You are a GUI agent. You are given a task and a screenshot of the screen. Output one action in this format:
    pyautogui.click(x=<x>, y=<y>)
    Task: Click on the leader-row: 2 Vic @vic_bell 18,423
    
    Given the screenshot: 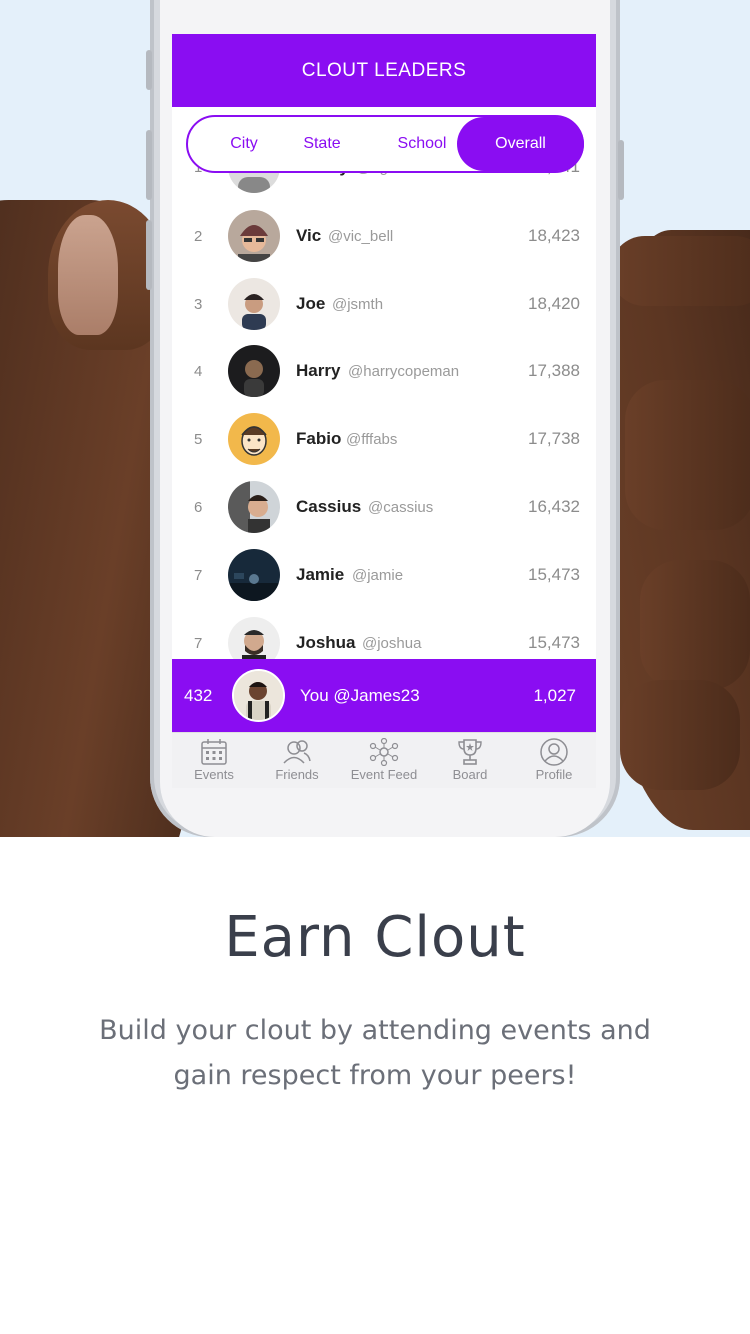 What is the action you would take?
    pyautogui.click(x=384, y=236)
    